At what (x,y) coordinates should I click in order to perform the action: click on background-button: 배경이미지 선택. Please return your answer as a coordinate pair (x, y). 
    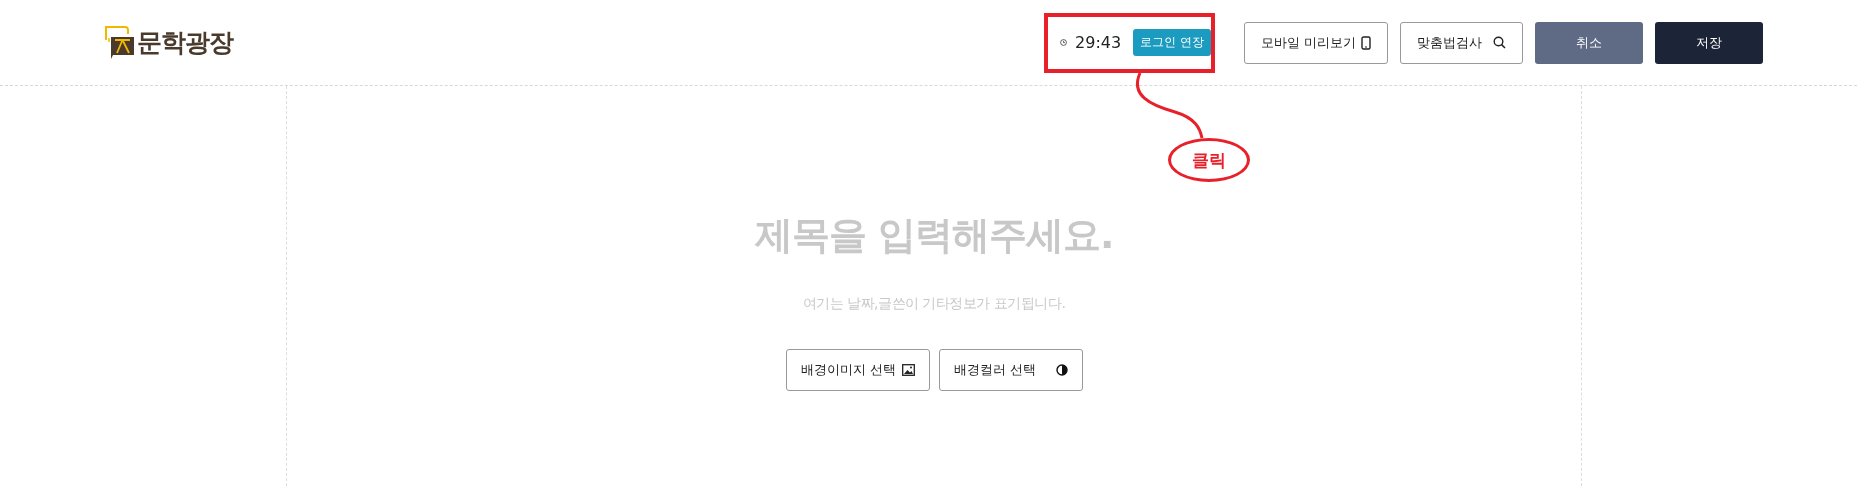
    Looking at the image, I should click on (857, 370).